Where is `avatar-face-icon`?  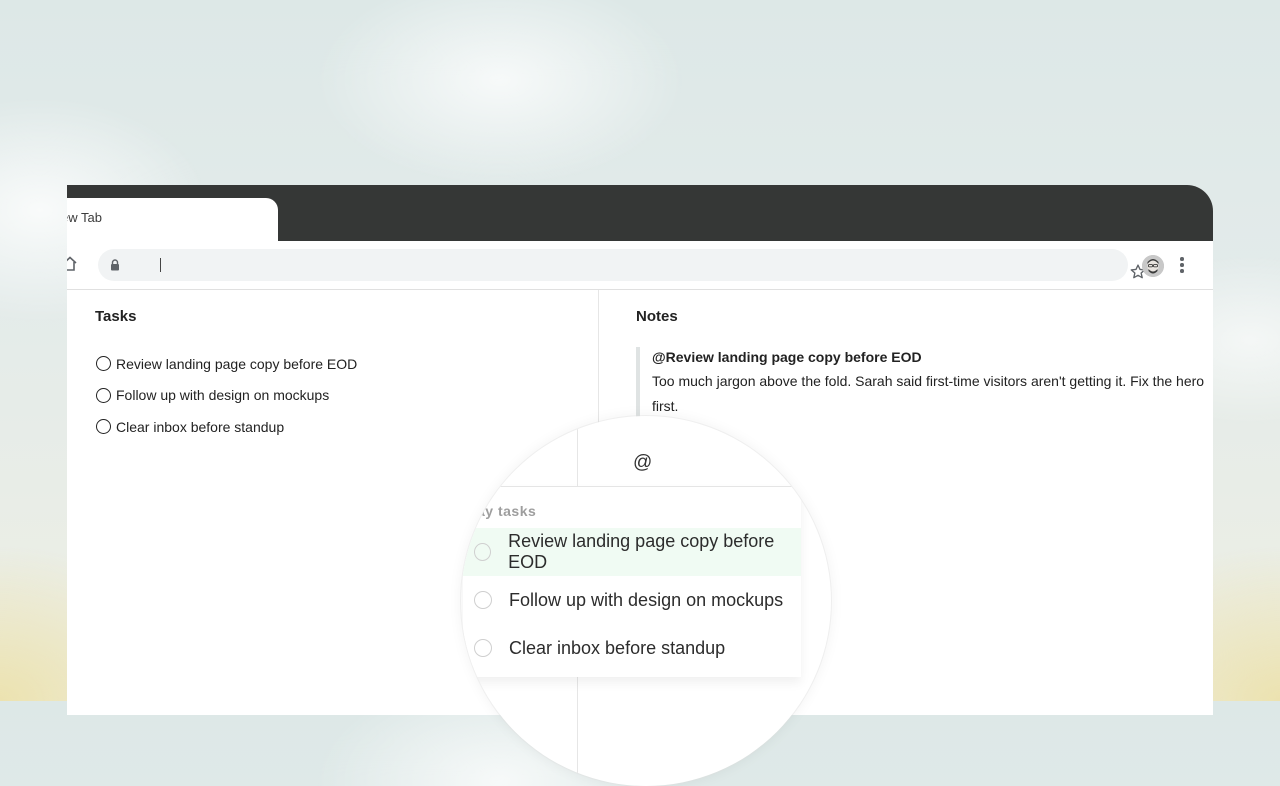
avatar-face-icon is located at coordinates (1153, 266).